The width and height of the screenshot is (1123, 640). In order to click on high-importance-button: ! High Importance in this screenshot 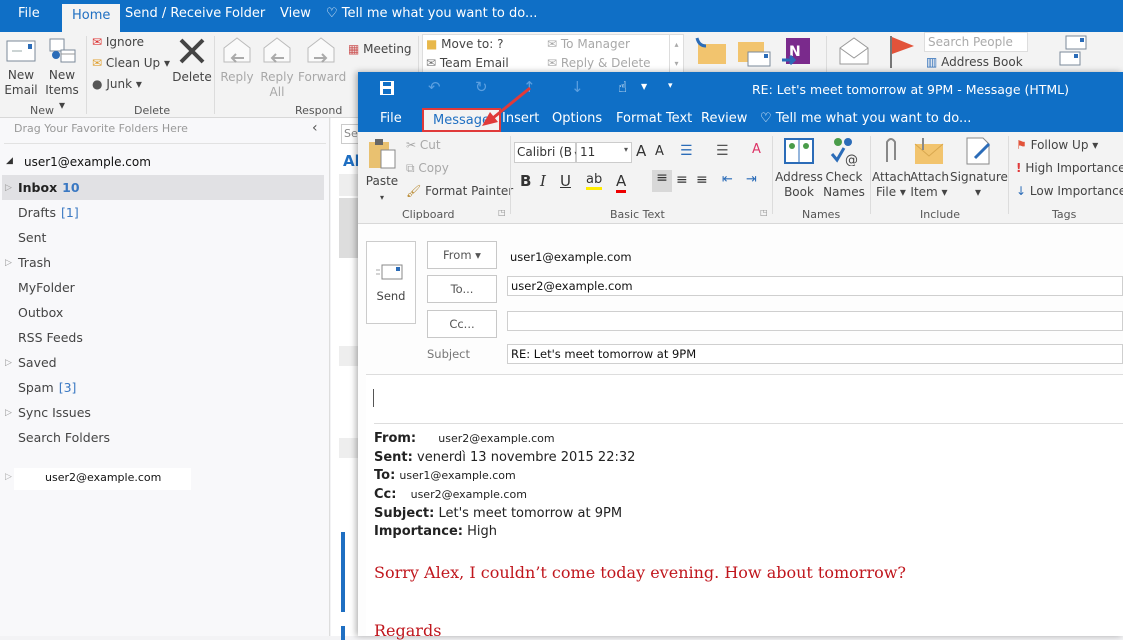, I will do `click(1069, 168)`.